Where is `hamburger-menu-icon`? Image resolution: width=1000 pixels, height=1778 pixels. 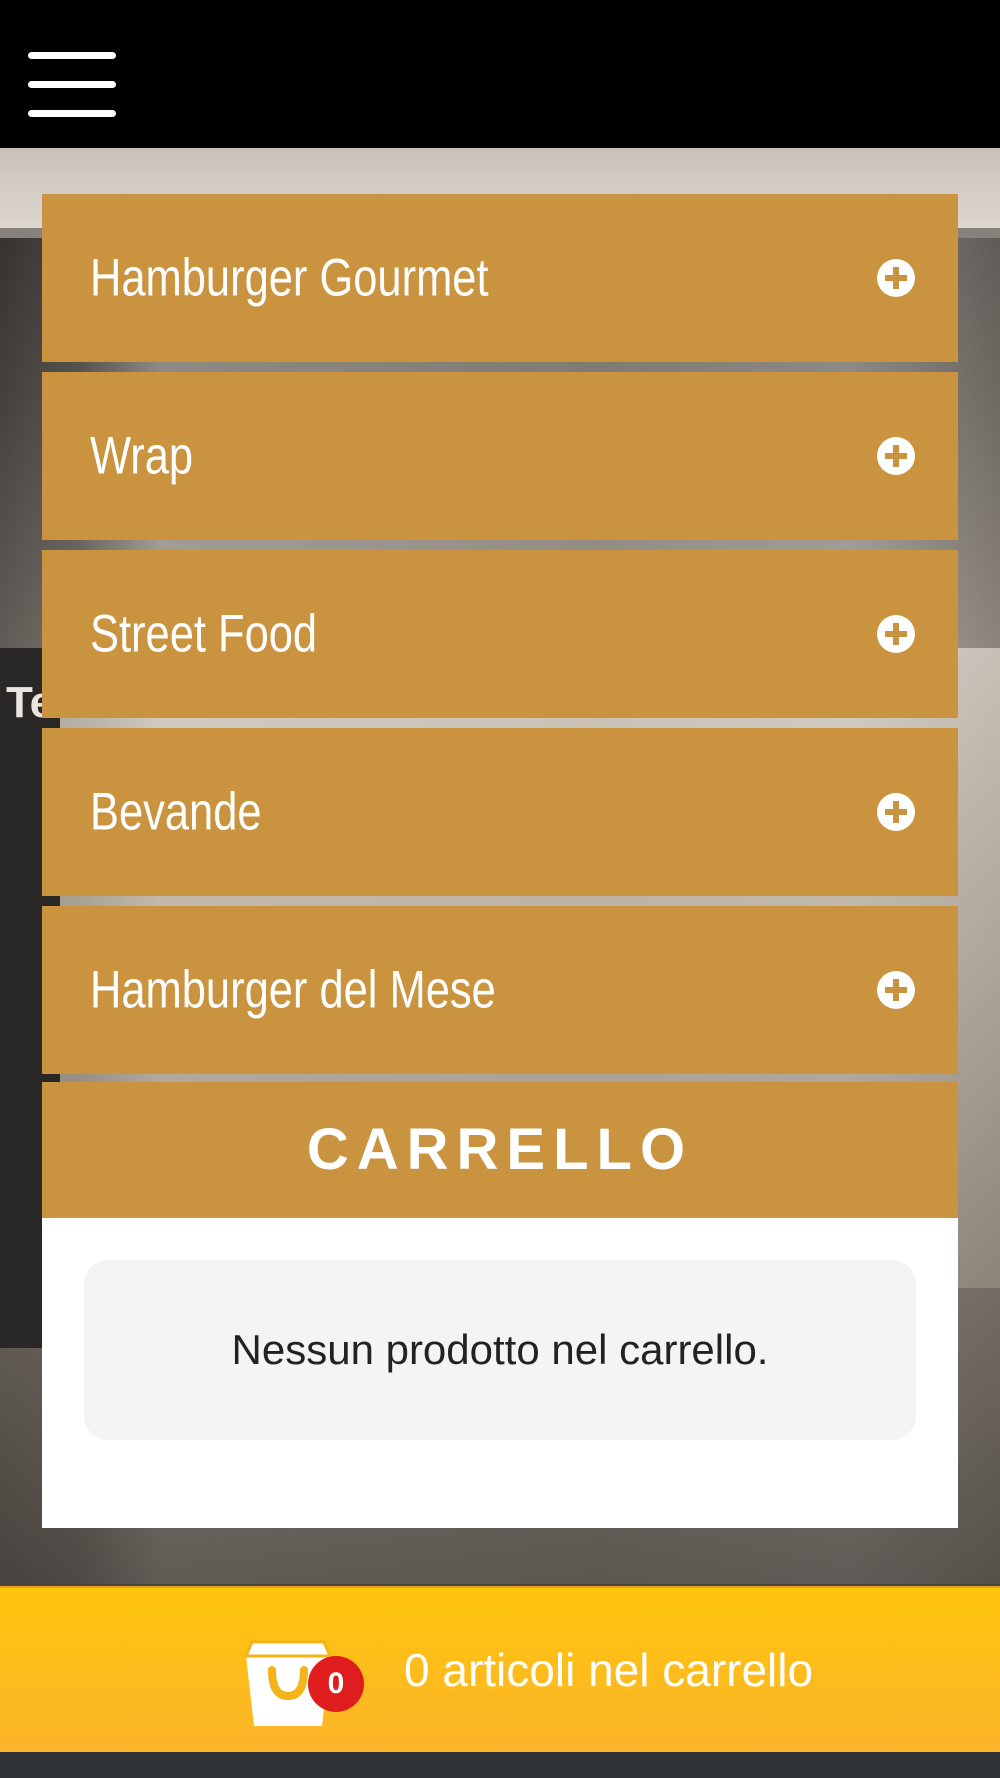
hamburger-menu-icon is located at coordinates (72, 85).